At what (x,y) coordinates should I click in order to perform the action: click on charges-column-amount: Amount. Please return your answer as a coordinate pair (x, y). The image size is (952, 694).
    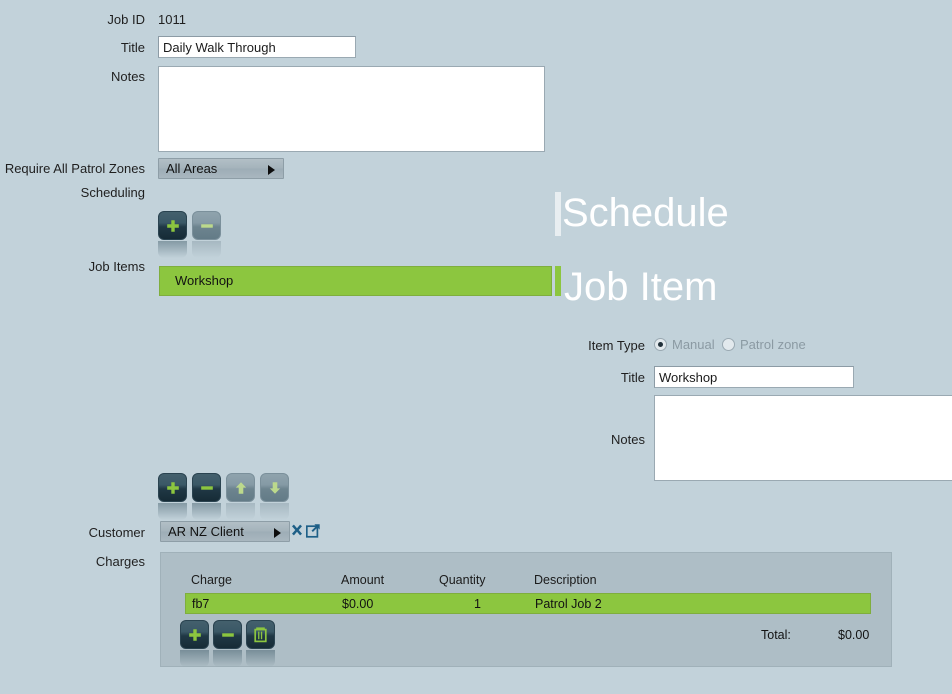
    Looking at the image, I should click on (363, 580).